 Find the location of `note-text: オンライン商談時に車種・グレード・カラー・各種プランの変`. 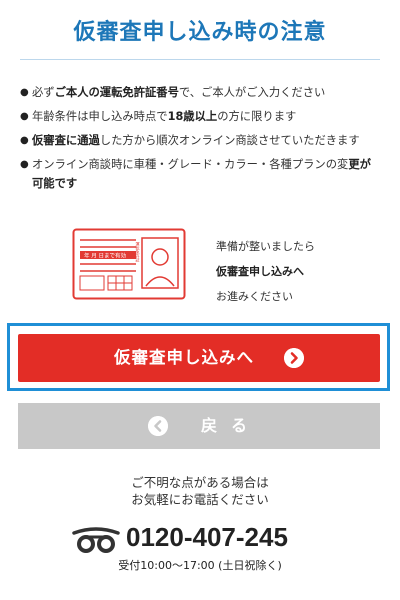

note-text: オンライン商談時に車種・グレード・カラー・各種プランの変 is located at coordinates (190, 164).